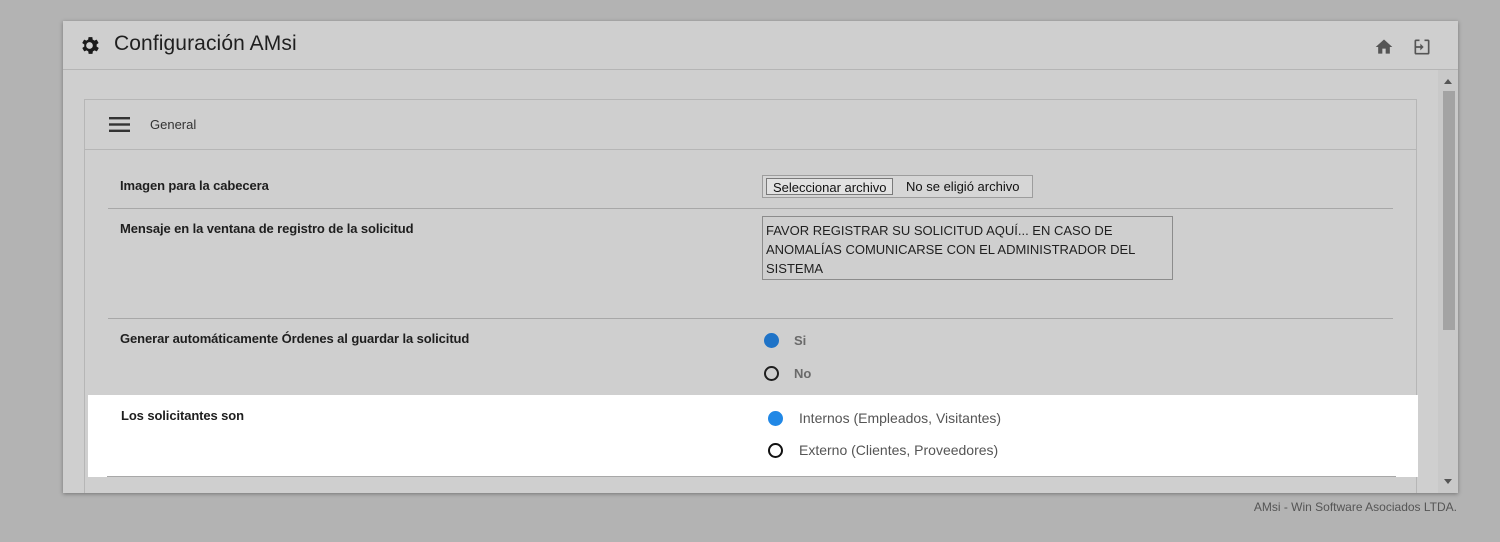 The width and height of the screenshot is (1500, 542). What do you see at coordinates (1355, 507) in the screenshot?
I see `footer-credit: AMsi - Win Software Asociados LTDA.` at bounding box center [1355, 507].